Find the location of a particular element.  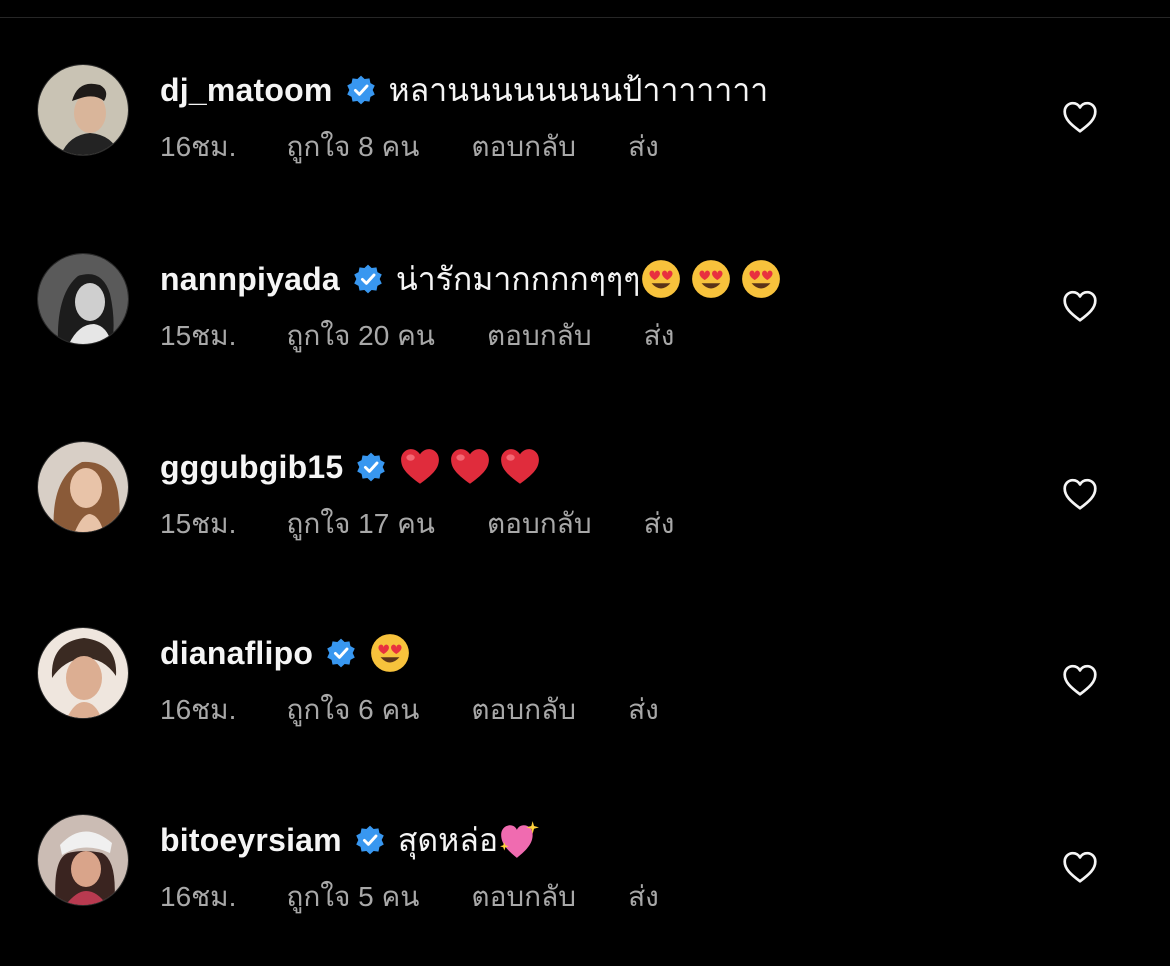

likes-count-link: ถูกใจ 5 คน is located at coordinates (352, 897).